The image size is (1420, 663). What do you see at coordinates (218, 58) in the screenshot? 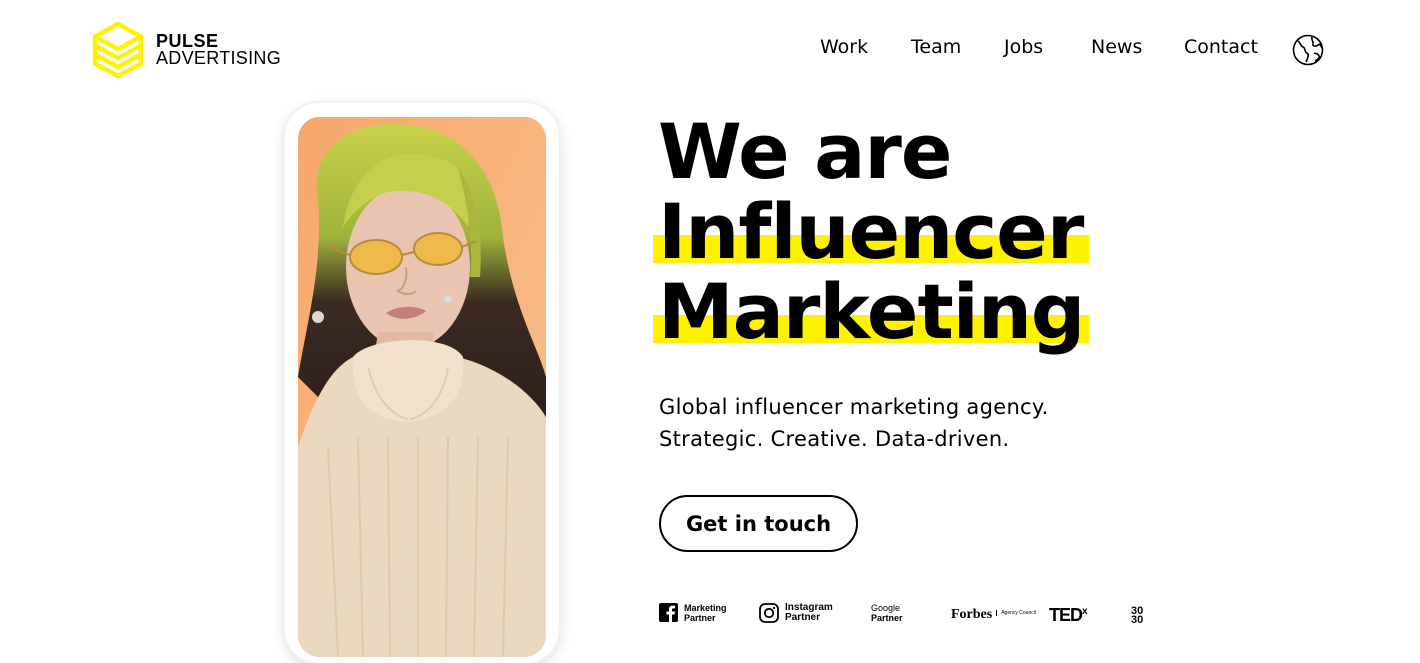
I see `logo-line-2: ADVERTISING` at bounding box center [218, 58].